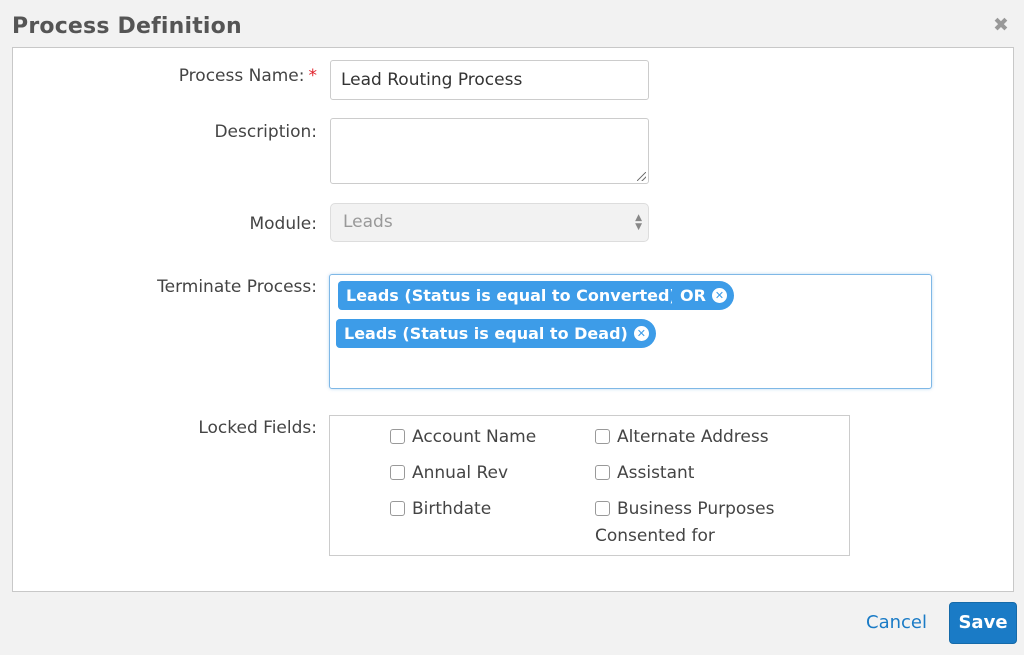  What do you see at coordinates (241, 76) in the screenshot?
I see `process-name-label-text: Process Name:` at bounding box center [241, 76].